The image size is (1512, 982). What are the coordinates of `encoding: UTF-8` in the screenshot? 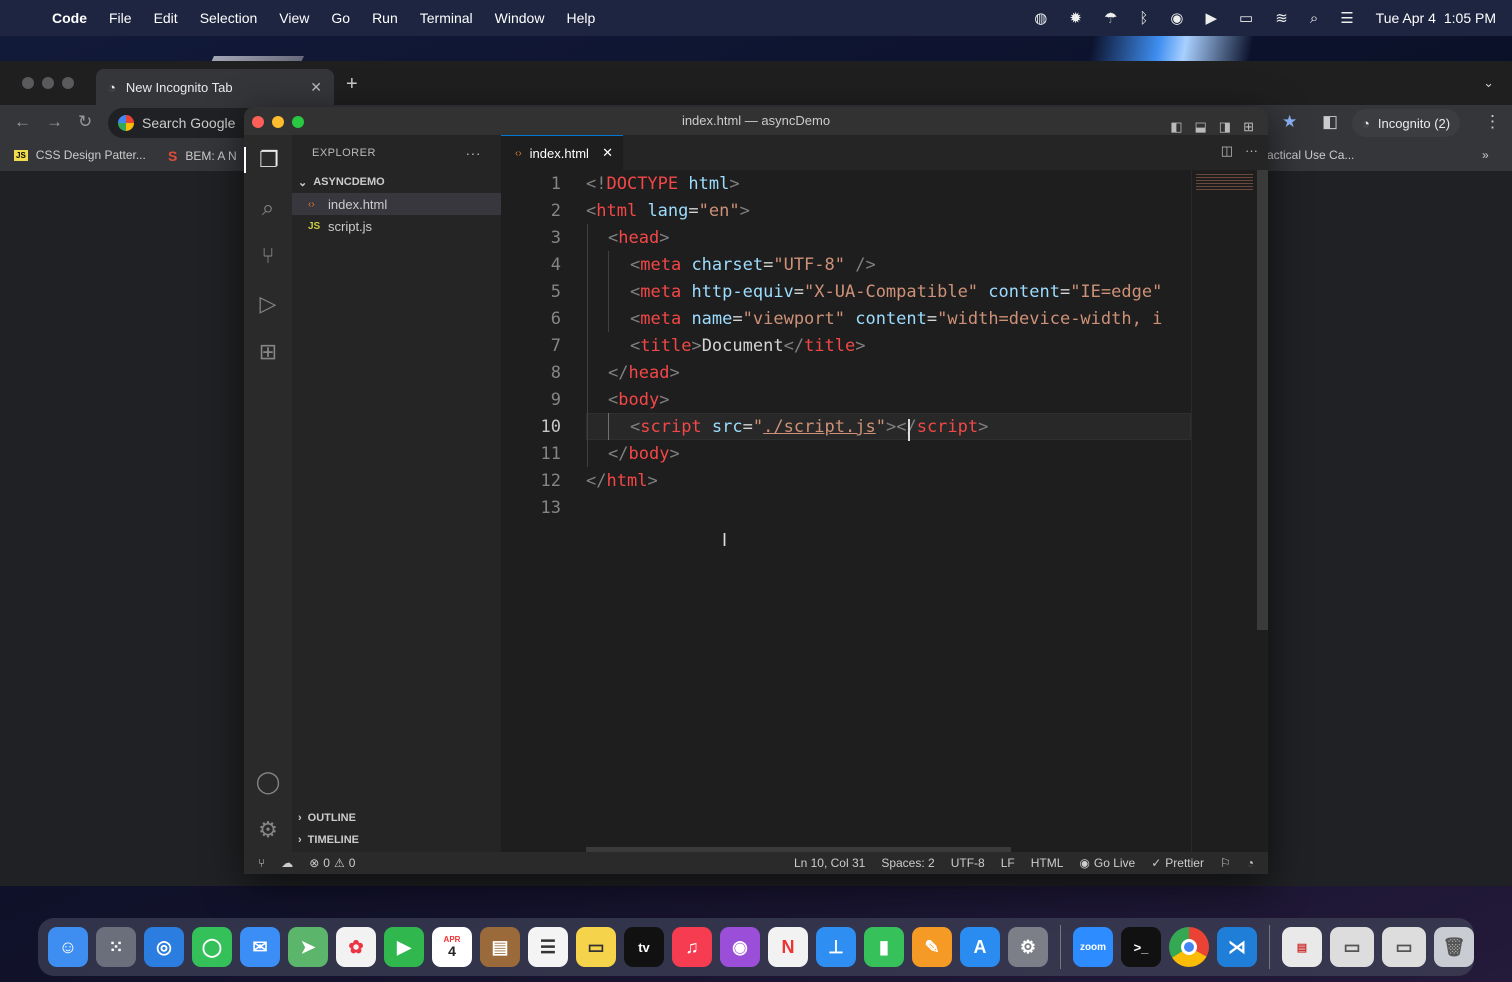 It's located at (968, 863).